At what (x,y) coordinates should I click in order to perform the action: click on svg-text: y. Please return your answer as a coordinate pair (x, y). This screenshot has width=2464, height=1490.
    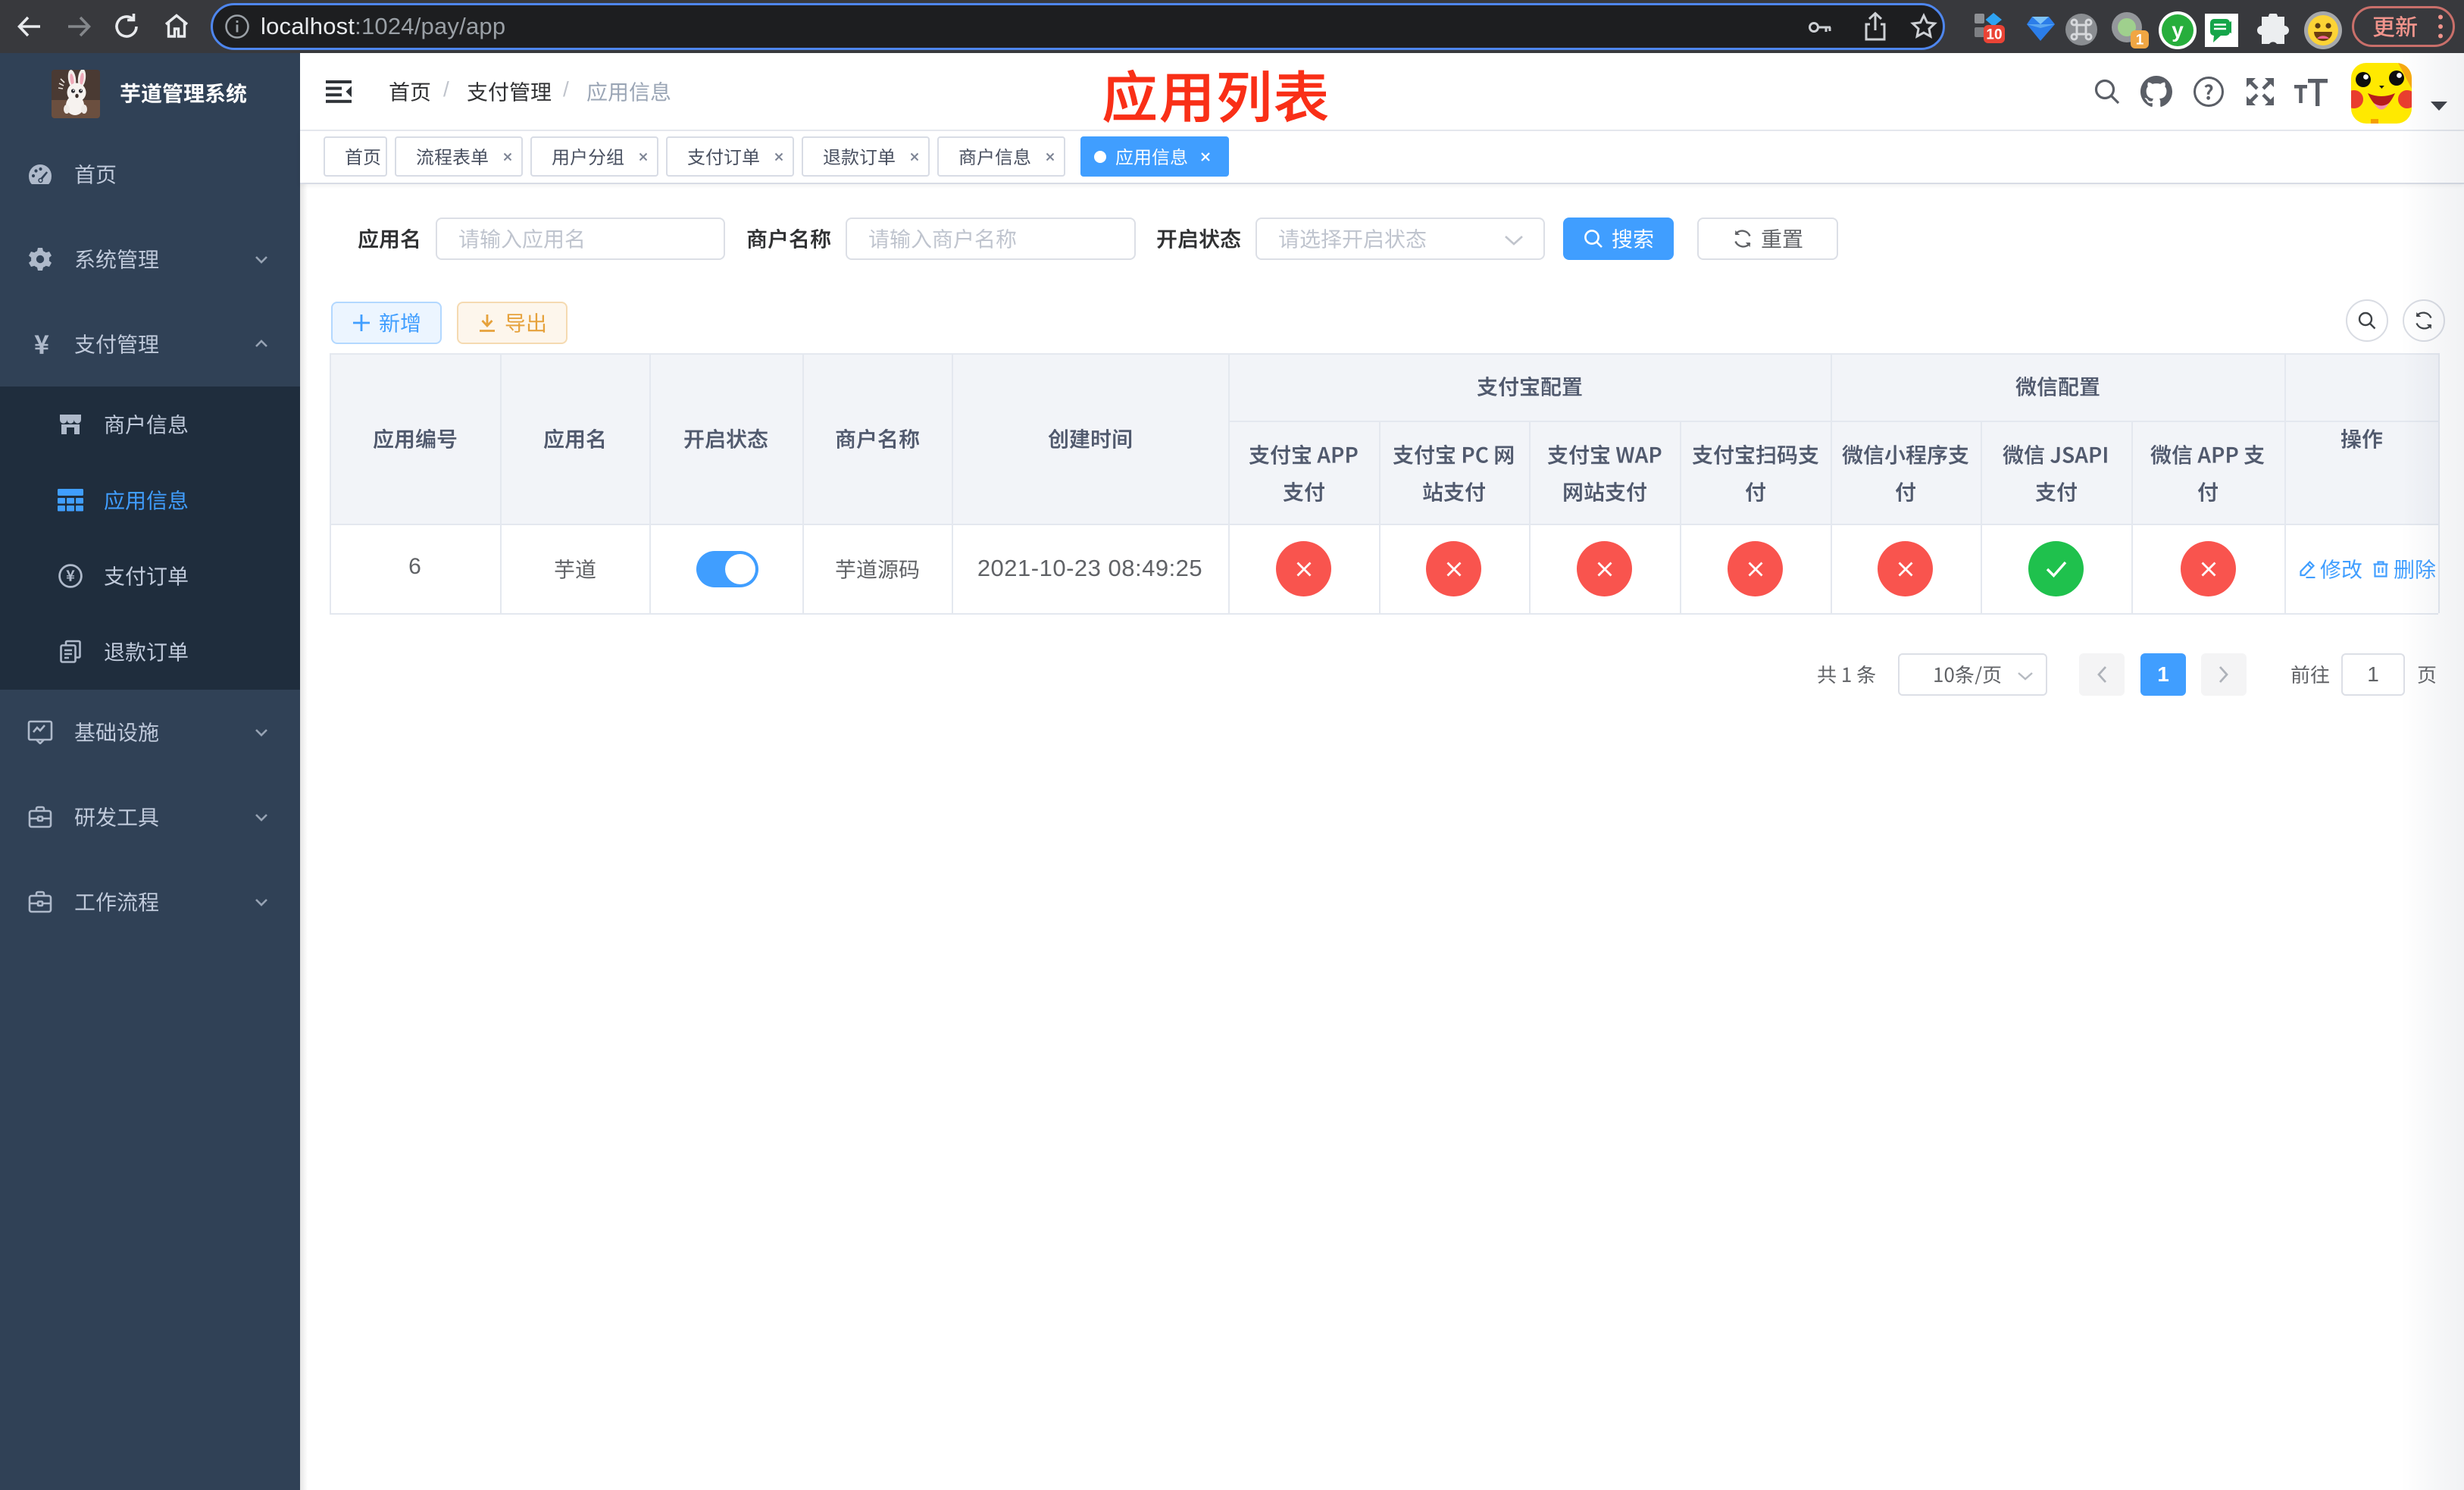
    Looking at the image, I should click on (2178, 30).